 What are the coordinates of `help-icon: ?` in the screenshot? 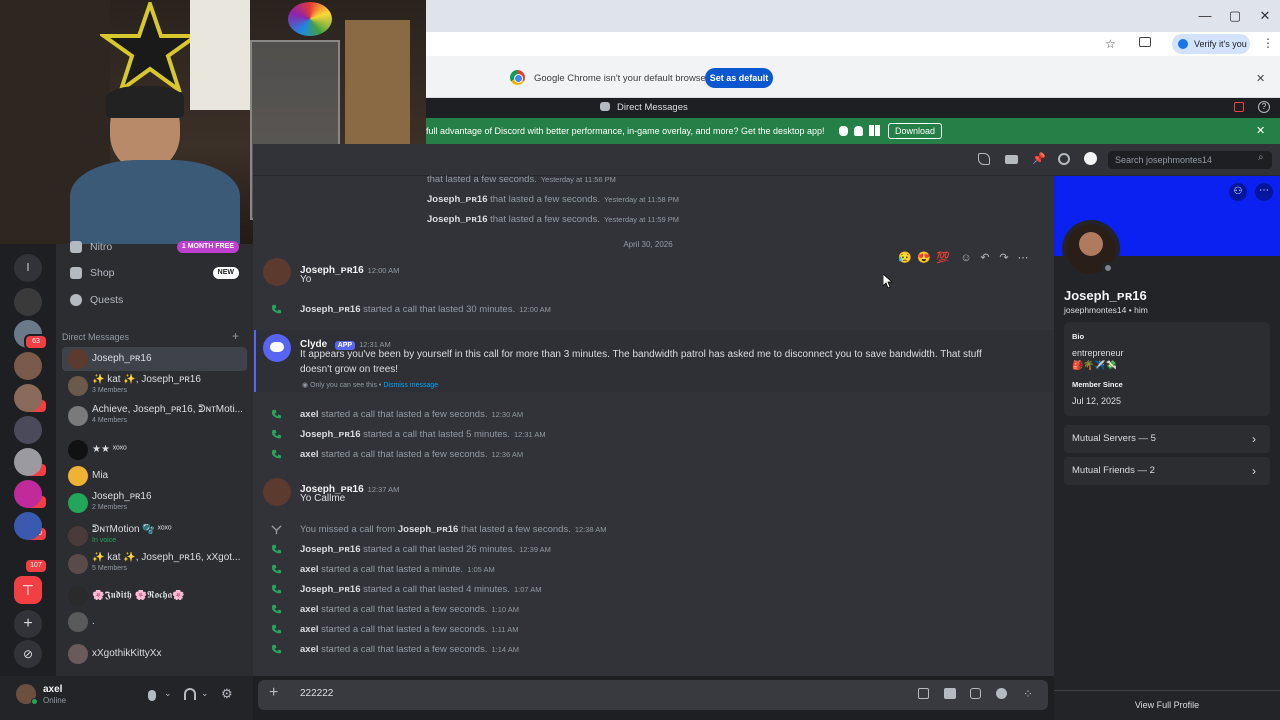 It's located at (1264, 107).